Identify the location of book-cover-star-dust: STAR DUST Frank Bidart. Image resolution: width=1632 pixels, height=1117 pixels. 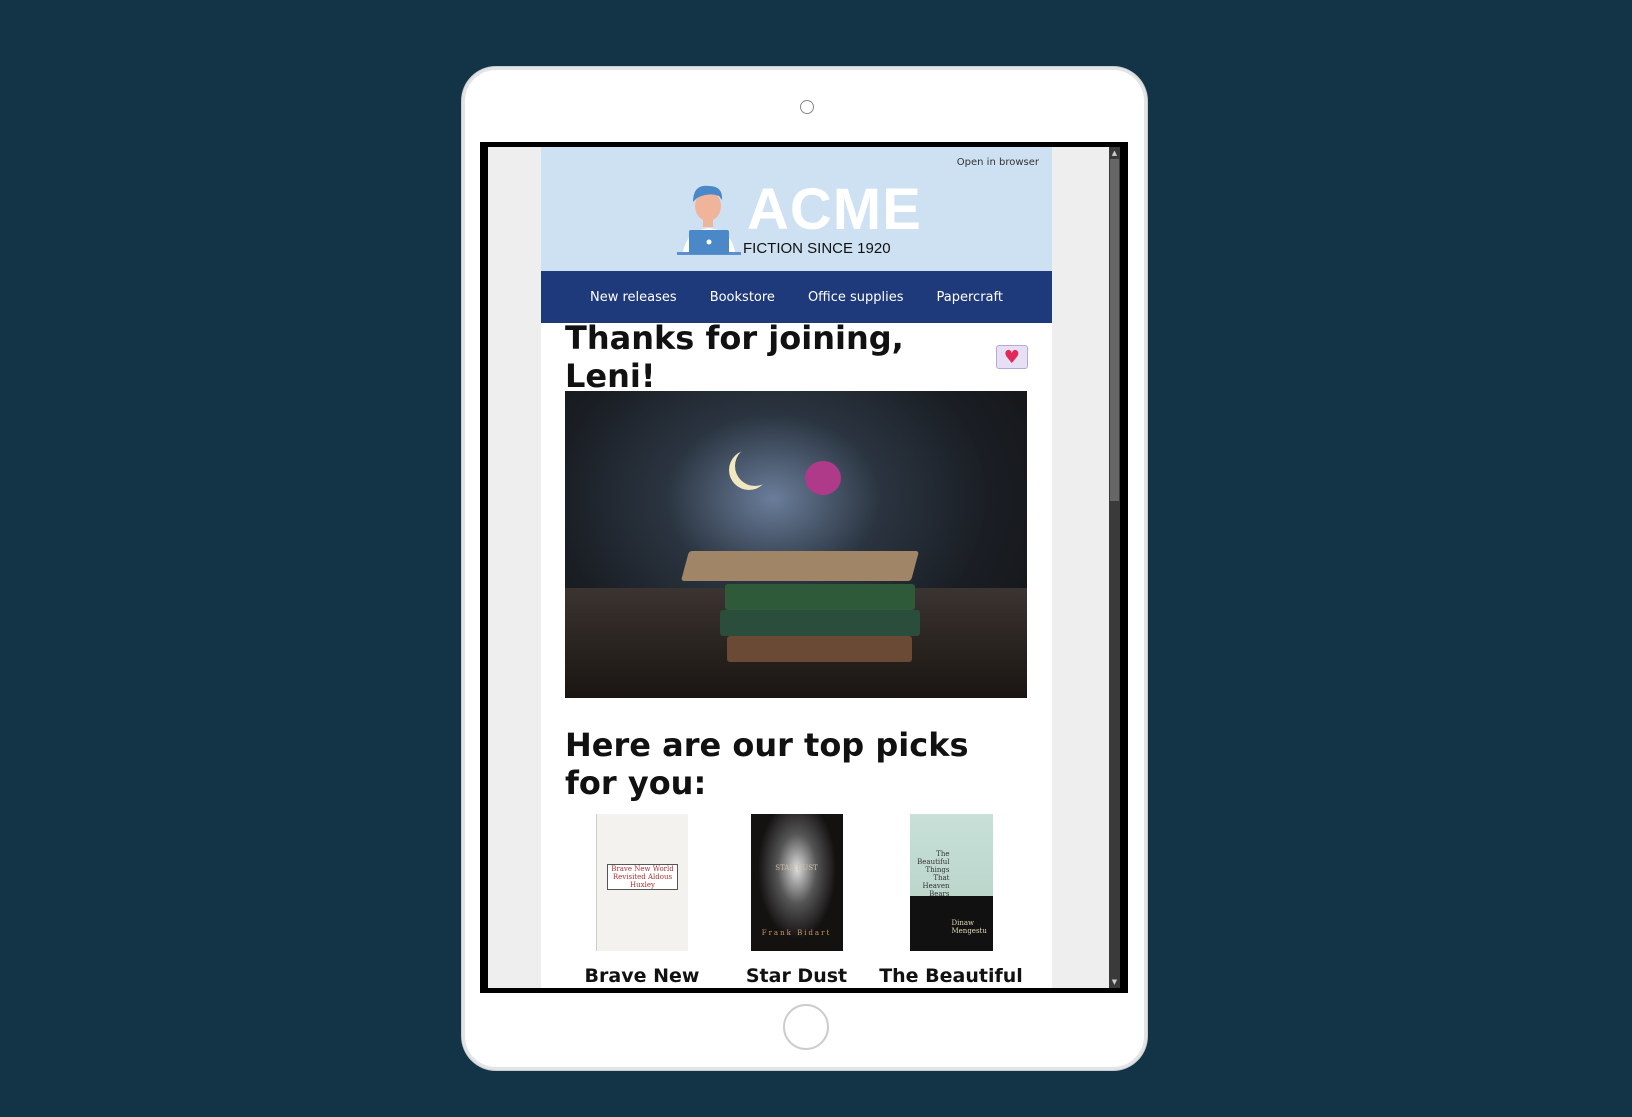
(796, 882).